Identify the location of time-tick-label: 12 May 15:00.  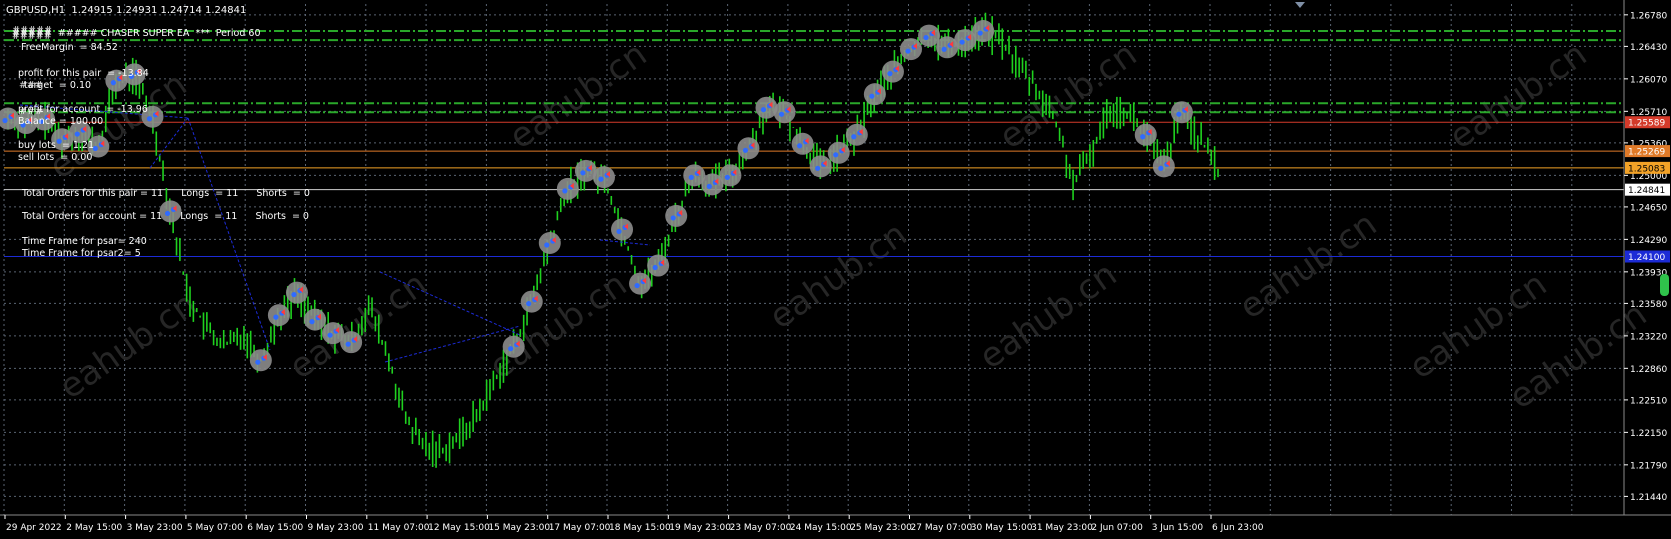
(459, 528).